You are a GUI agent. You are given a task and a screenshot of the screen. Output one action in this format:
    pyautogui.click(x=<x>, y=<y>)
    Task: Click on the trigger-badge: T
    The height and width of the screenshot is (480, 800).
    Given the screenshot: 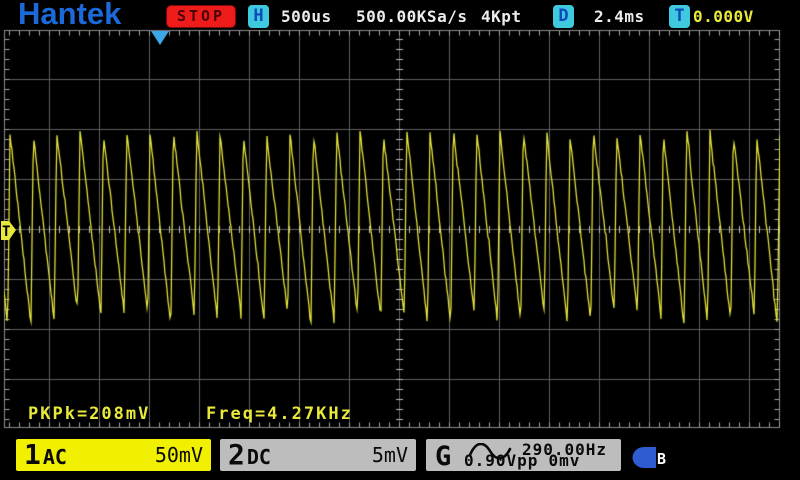 What is the action you would take?
    pyautogui.click(x=679, y=16)
    